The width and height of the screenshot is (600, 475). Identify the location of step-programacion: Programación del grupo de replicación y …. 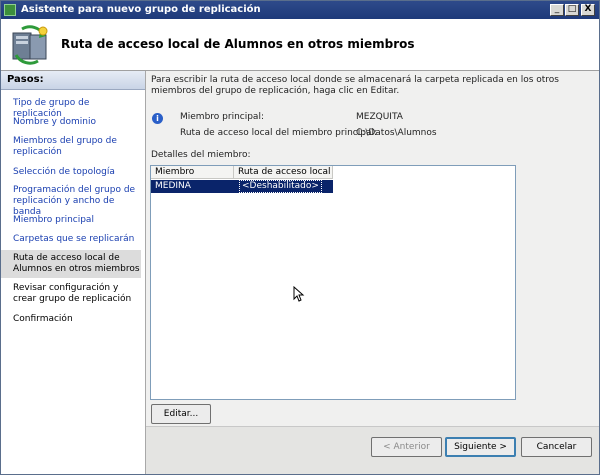
(71, 201).